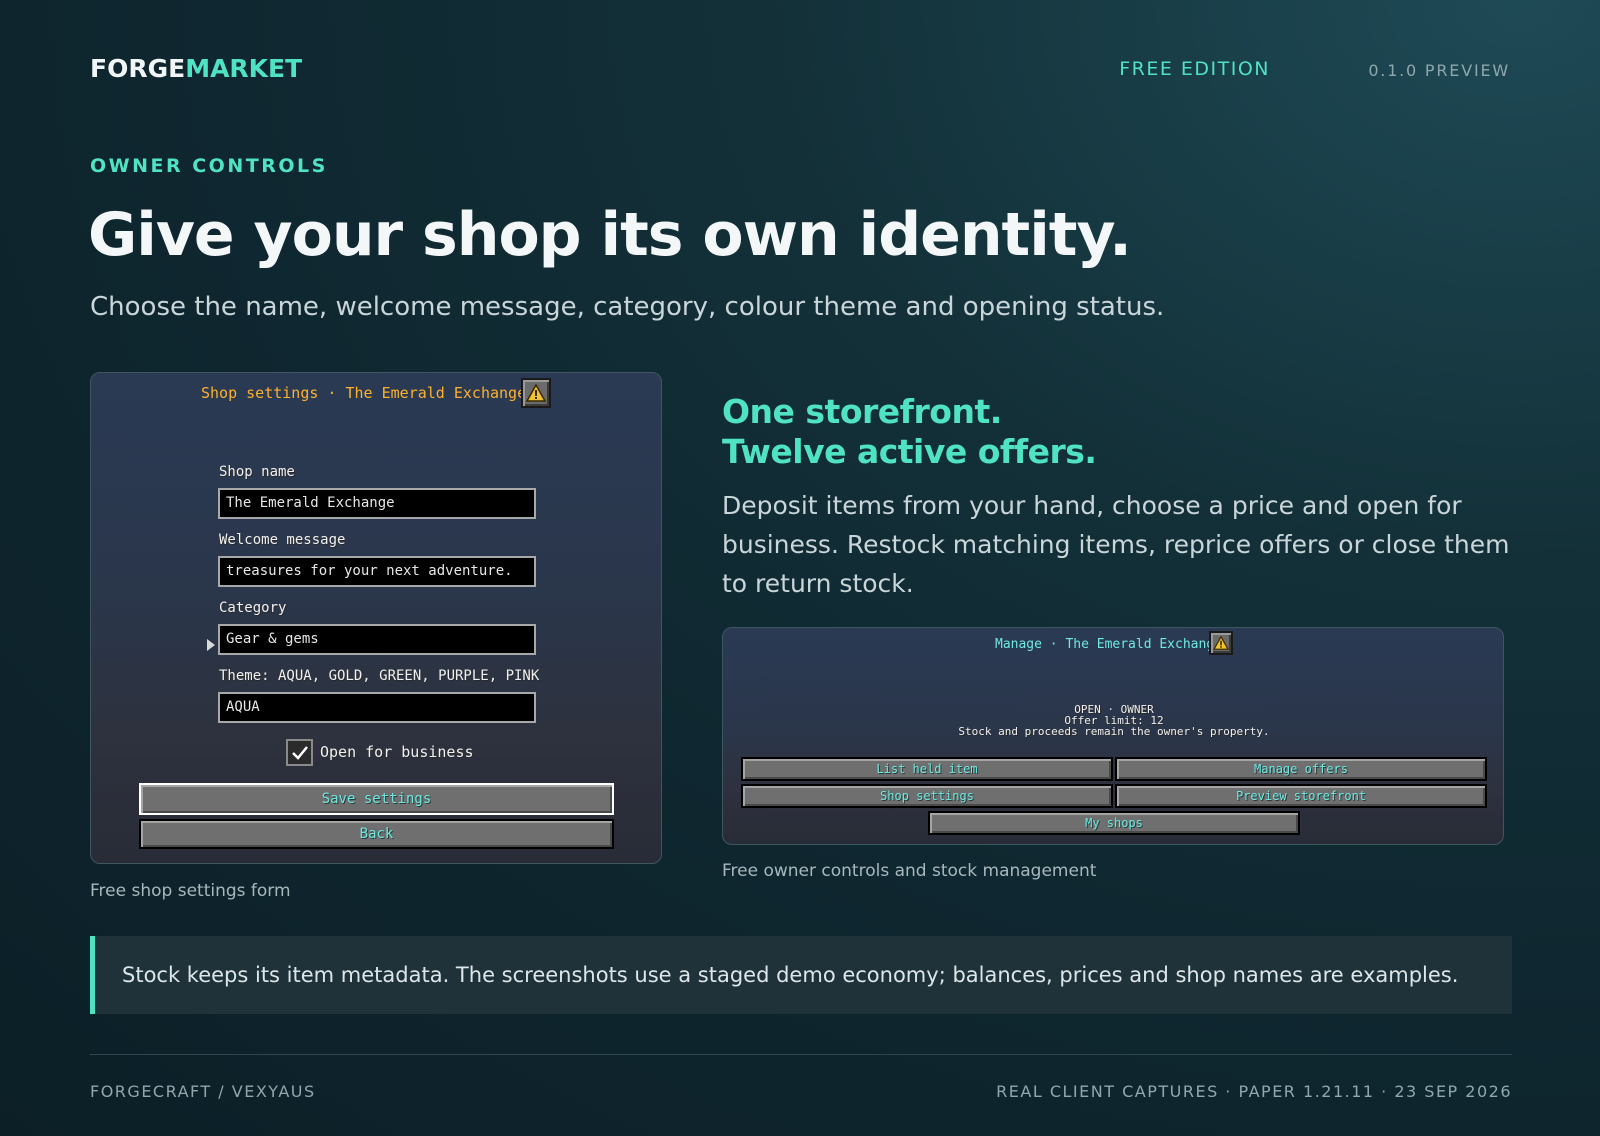 Image resolution: width=1600 pixels, height=1136 pixels. I want to click on welcome-message-label: Welcome message, so click(282, 540).